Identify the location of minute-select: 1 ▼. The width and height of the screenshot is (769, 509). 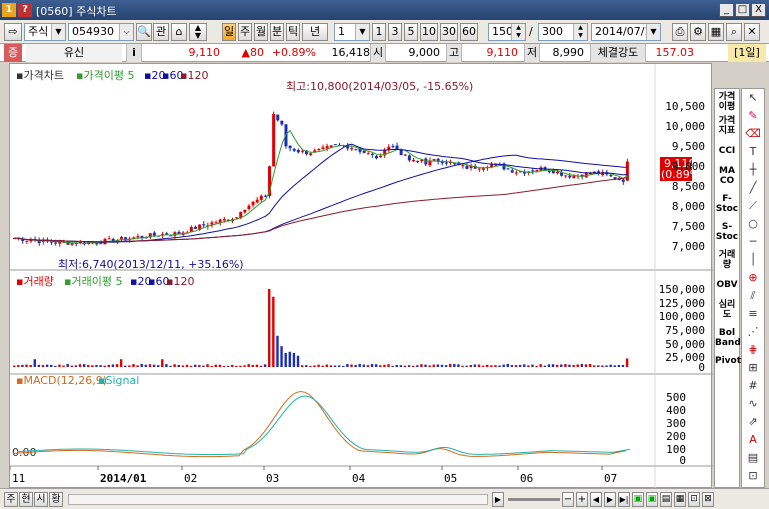
(352, 32).